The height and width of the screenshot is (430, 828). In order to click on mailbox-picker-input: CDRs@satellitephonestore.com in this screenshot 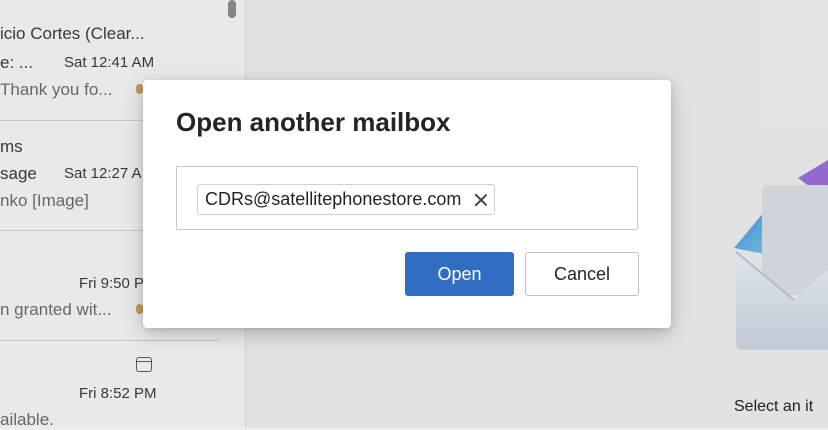, I will do `click(407, 198)`.